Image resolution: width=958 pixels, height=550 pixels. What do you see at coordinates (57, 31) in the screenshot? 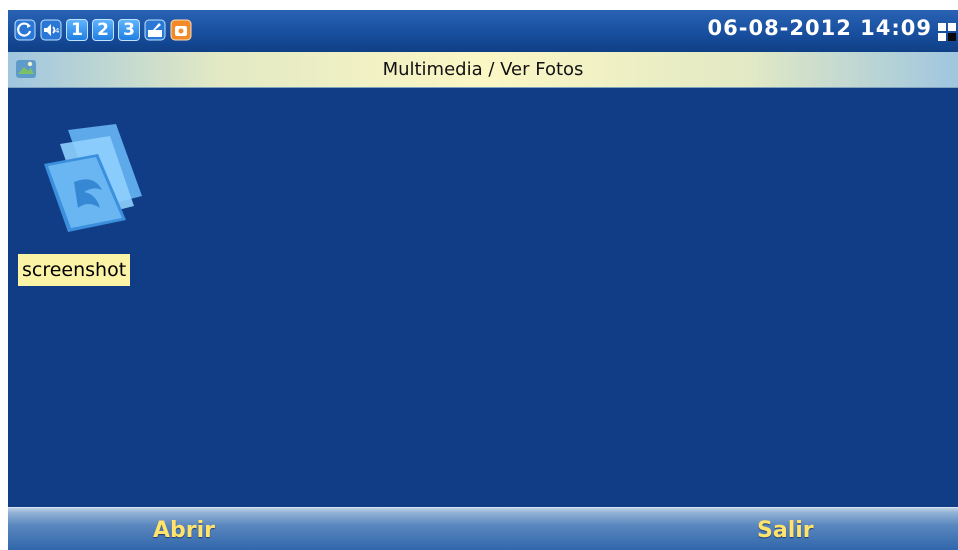
I see `svg-text: 4` at bounding box center [57, 31].